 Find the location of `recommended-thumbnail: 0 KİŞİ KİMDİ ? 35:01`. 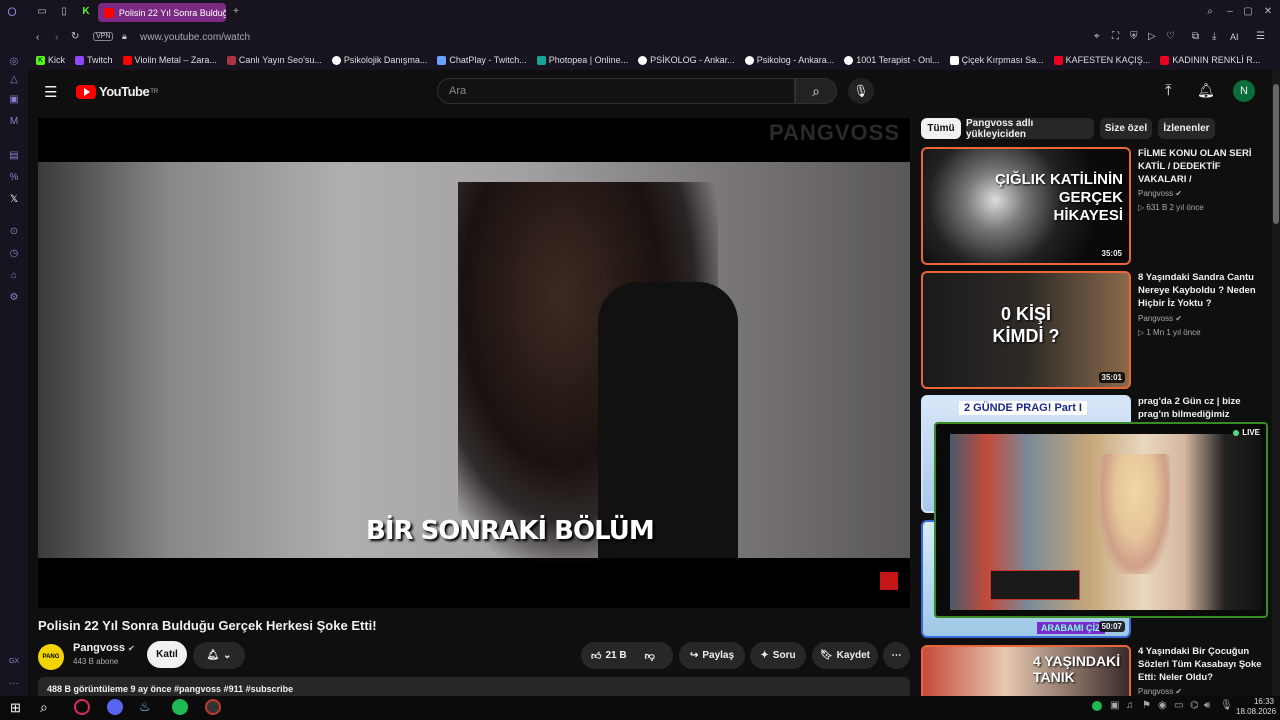

recommended-thumbnail: 0 KİŞİ KİMDİ ? 35:01 is located at coordinates (1026, 330).